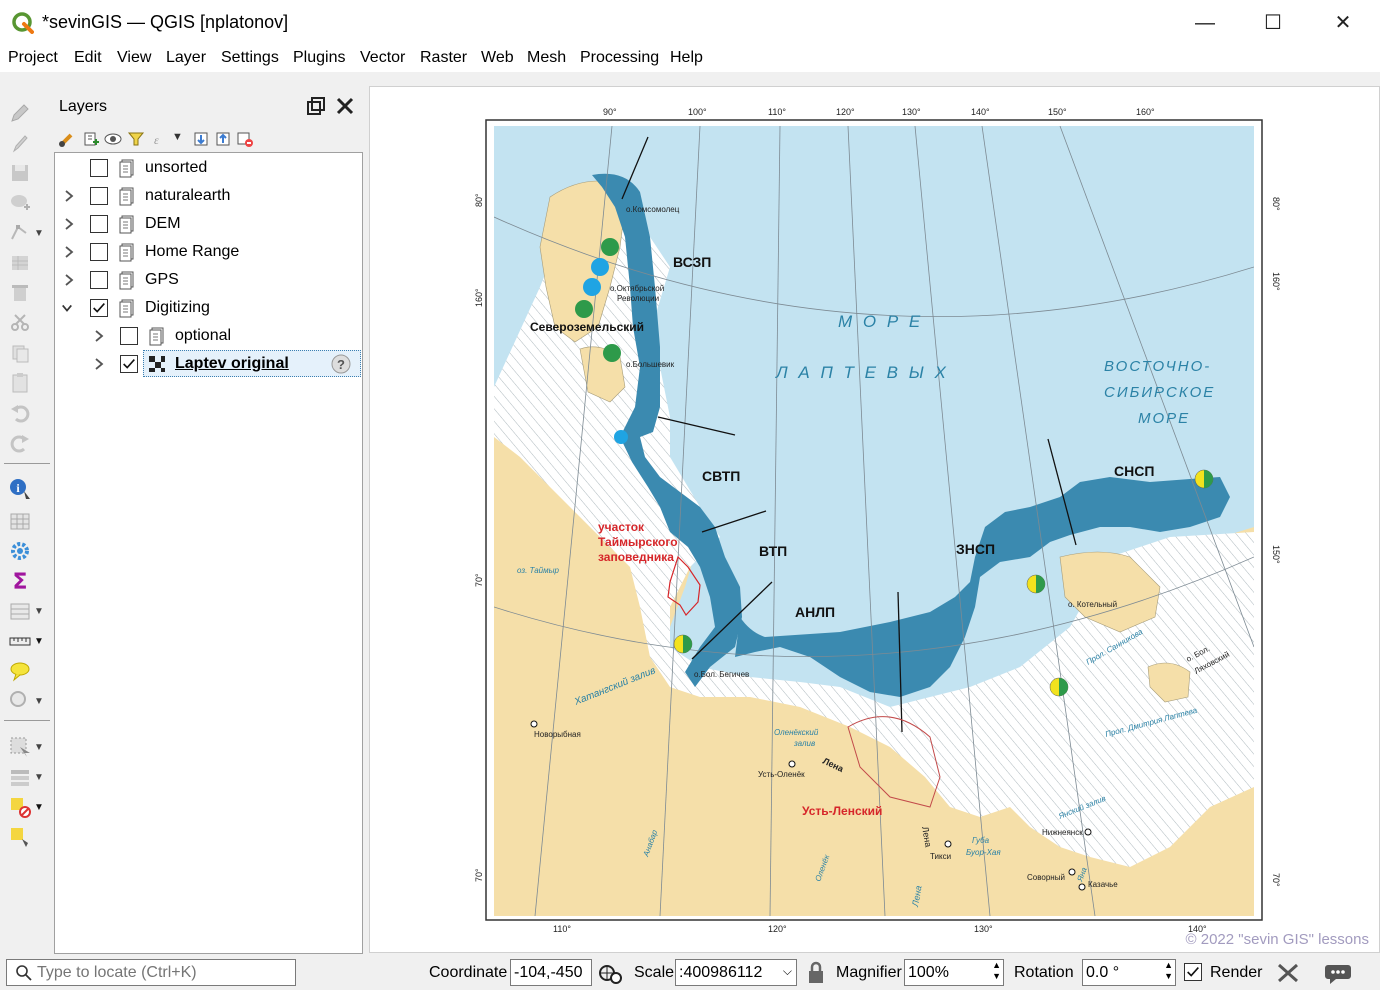 The height and width of the screenshot is (990, 1380). I want to click on expand-all-icon, so click(201, 139).